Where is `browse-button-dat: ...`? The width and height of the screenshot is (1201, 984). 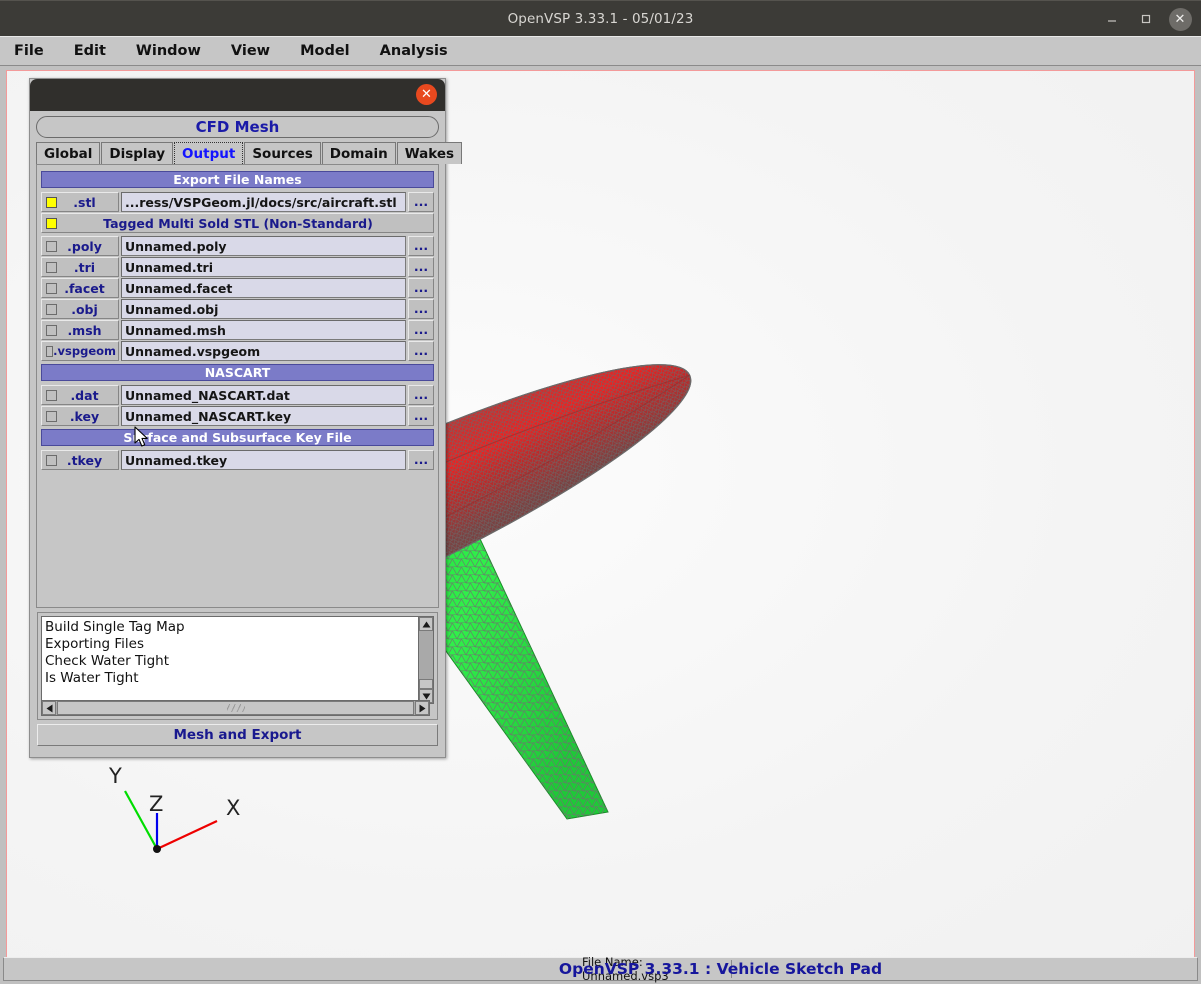 browse-button-dat: ... is located at coordinates (421, 395).